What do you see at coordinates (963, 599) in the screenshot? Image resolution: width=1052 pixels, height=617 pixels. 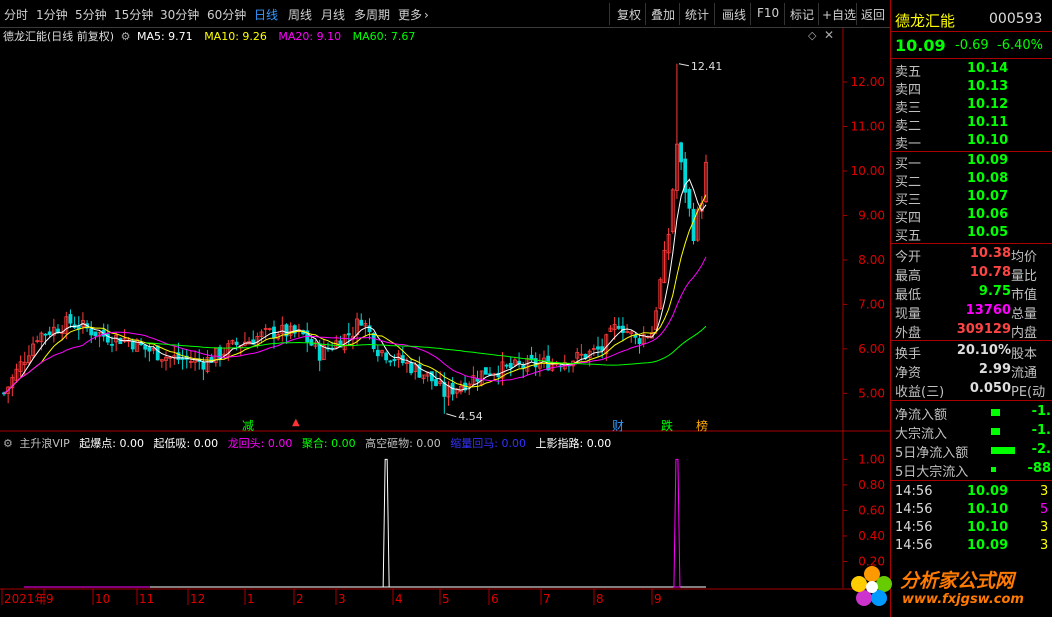 I see `watermark-url: www.fxjgsw.com` at bounding box center [963, 599].